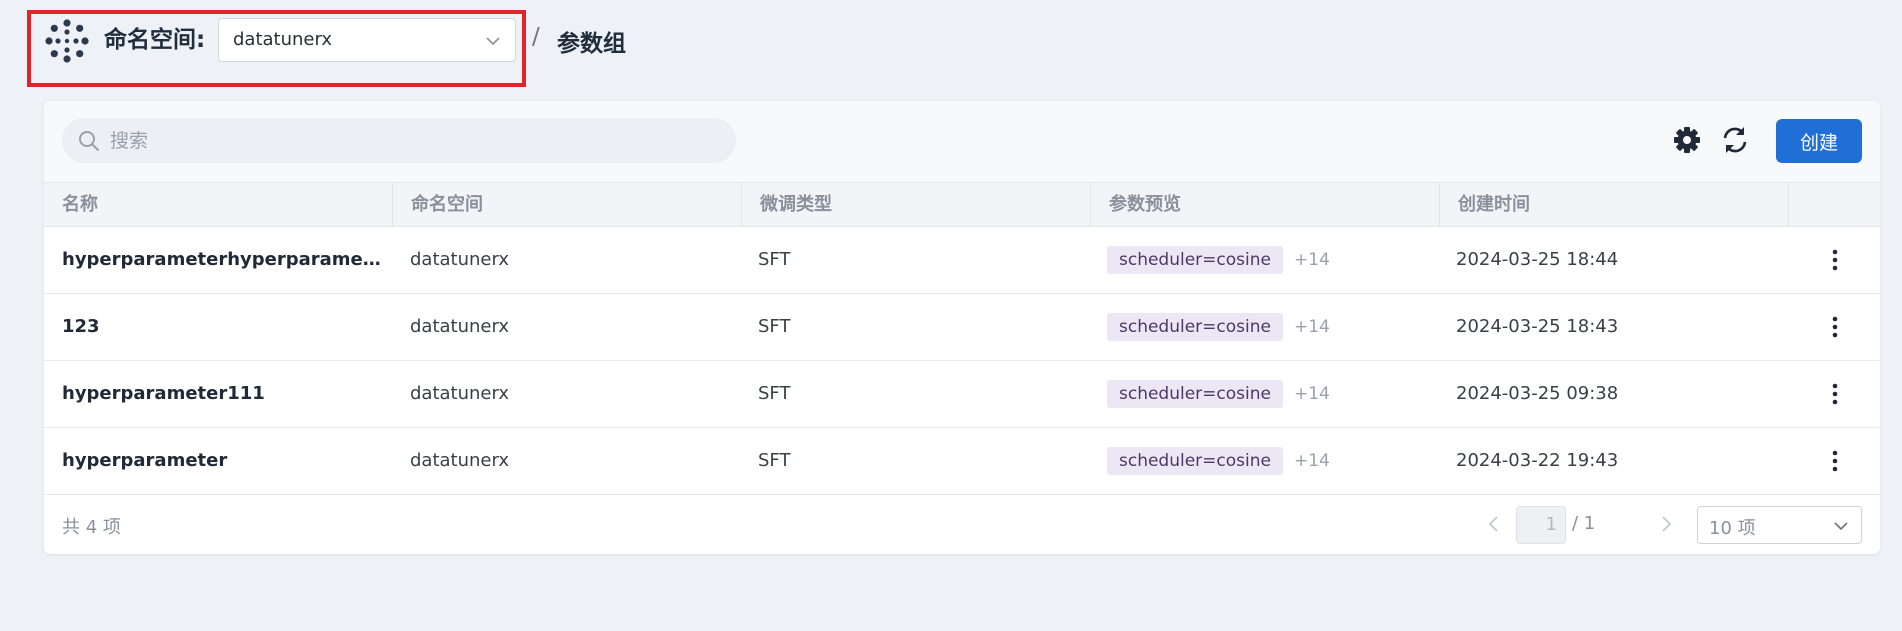  Describe the element at coordinates (89, 141) in the screenshot. I see `search-icon` at that location.